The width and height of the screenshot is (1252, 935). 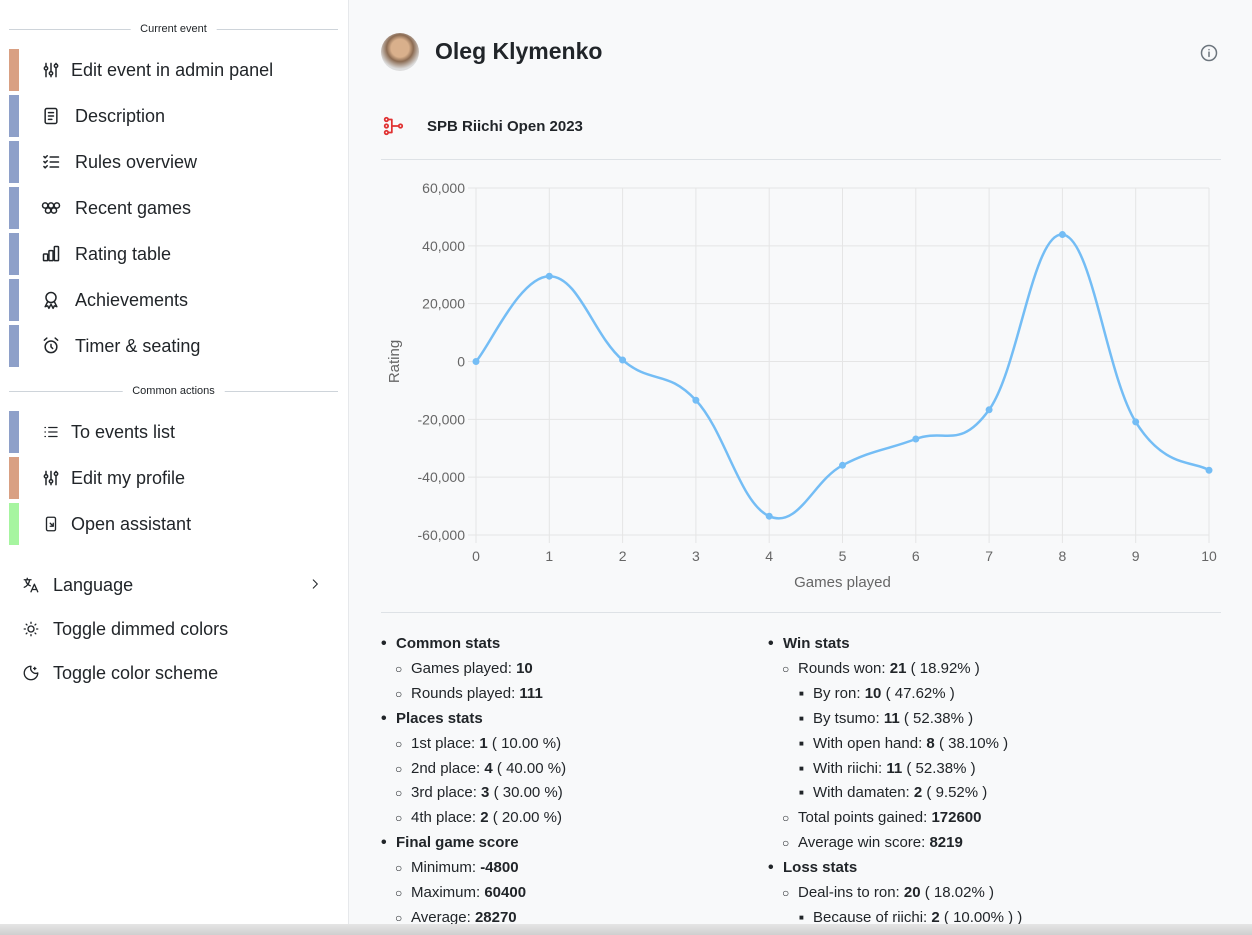 What do you see at coordinates (842, 582) in the screenshot?
I see `x-axis-label: Games played` at bounding box center [842, 582].